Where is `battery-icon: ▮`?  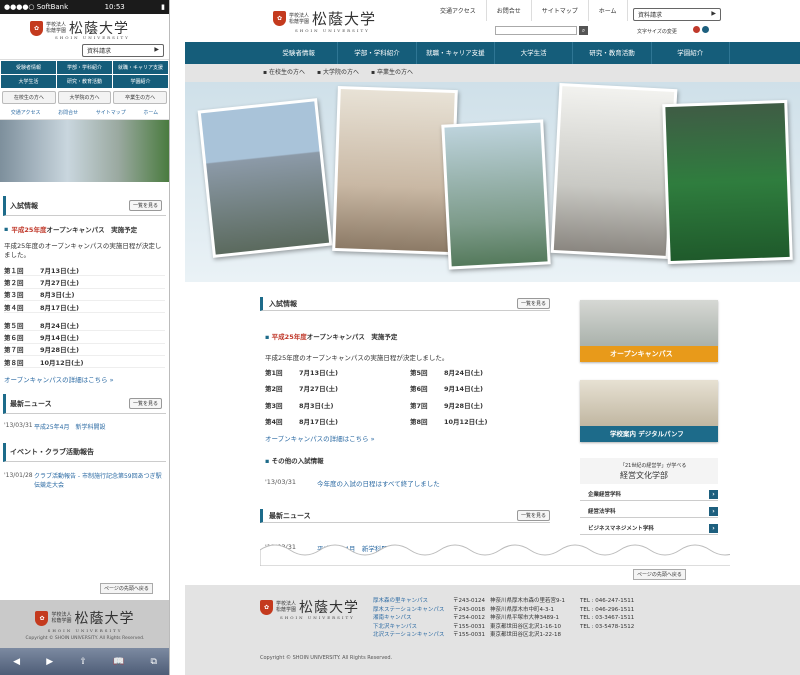
battery-icon: ▮ is located at coordinates (163, 7).